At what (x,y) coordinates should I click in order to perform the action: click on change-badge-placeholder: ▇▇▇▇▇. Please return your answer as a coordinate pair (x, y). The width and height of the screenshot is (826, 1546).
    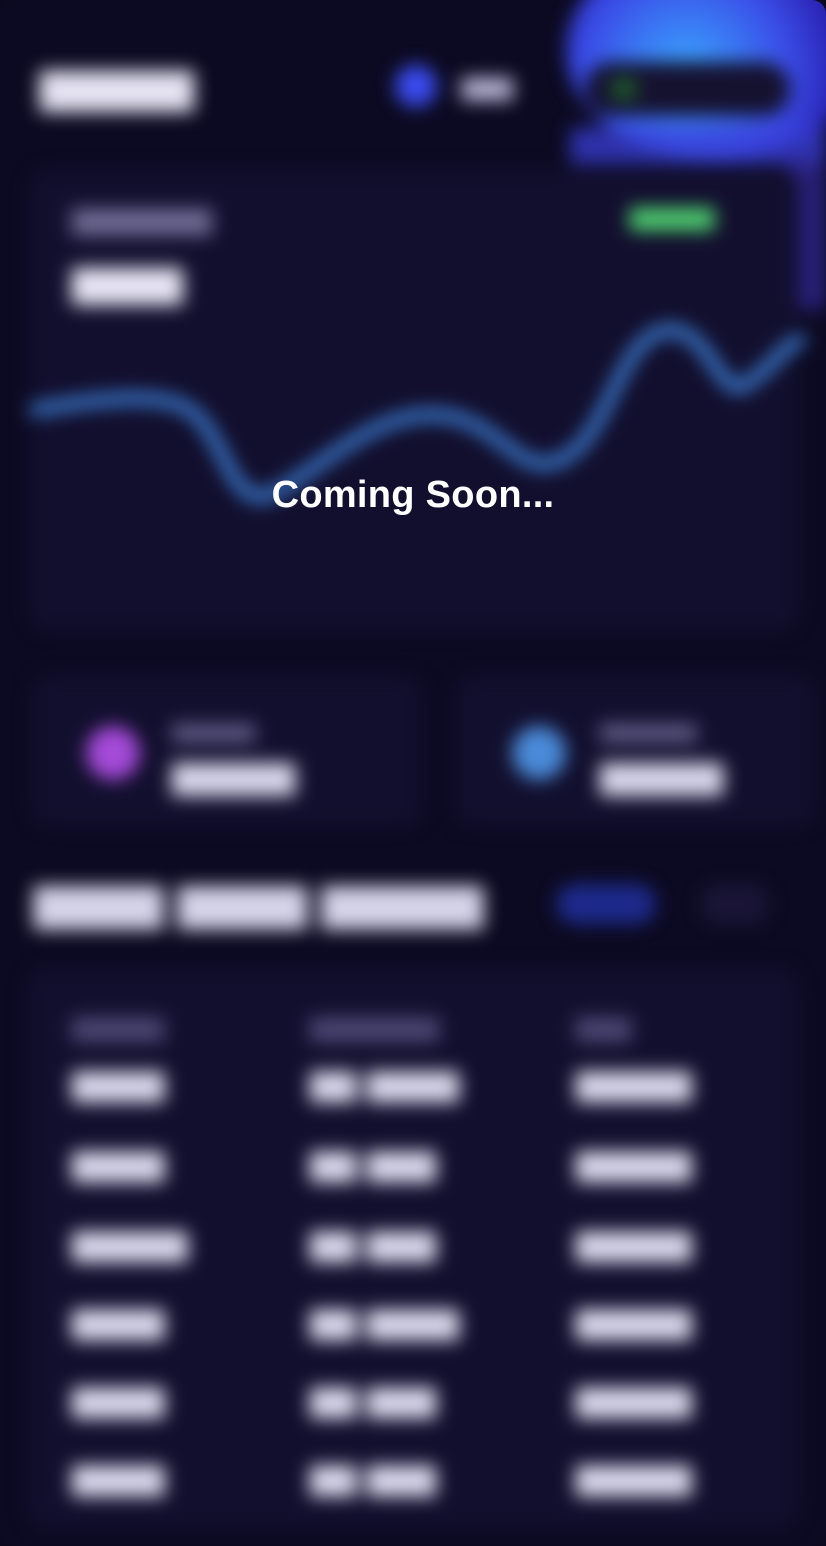
    Looking at the image, I should click on (672, 218).